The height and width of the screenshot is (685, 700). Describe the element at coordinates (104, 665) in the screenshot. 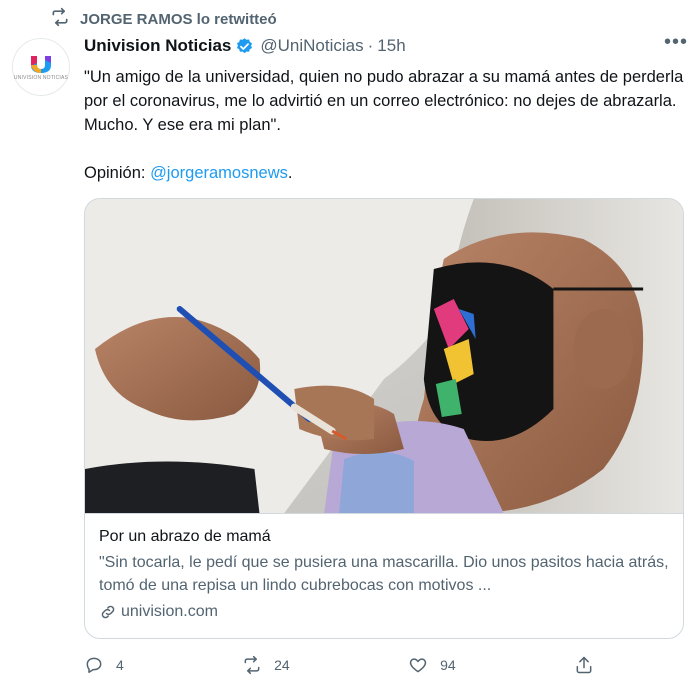

I see `reply-button: 4` at that location.